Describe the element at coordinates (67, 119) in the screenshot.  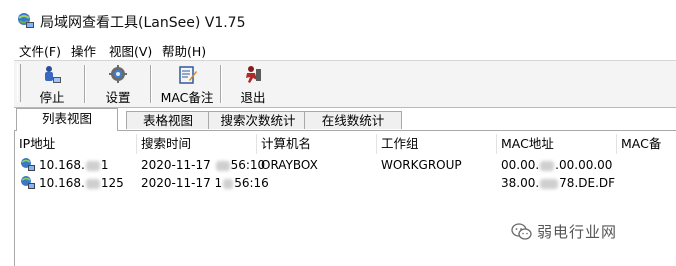
I see `tab-list-view: 列表视图` at that location.